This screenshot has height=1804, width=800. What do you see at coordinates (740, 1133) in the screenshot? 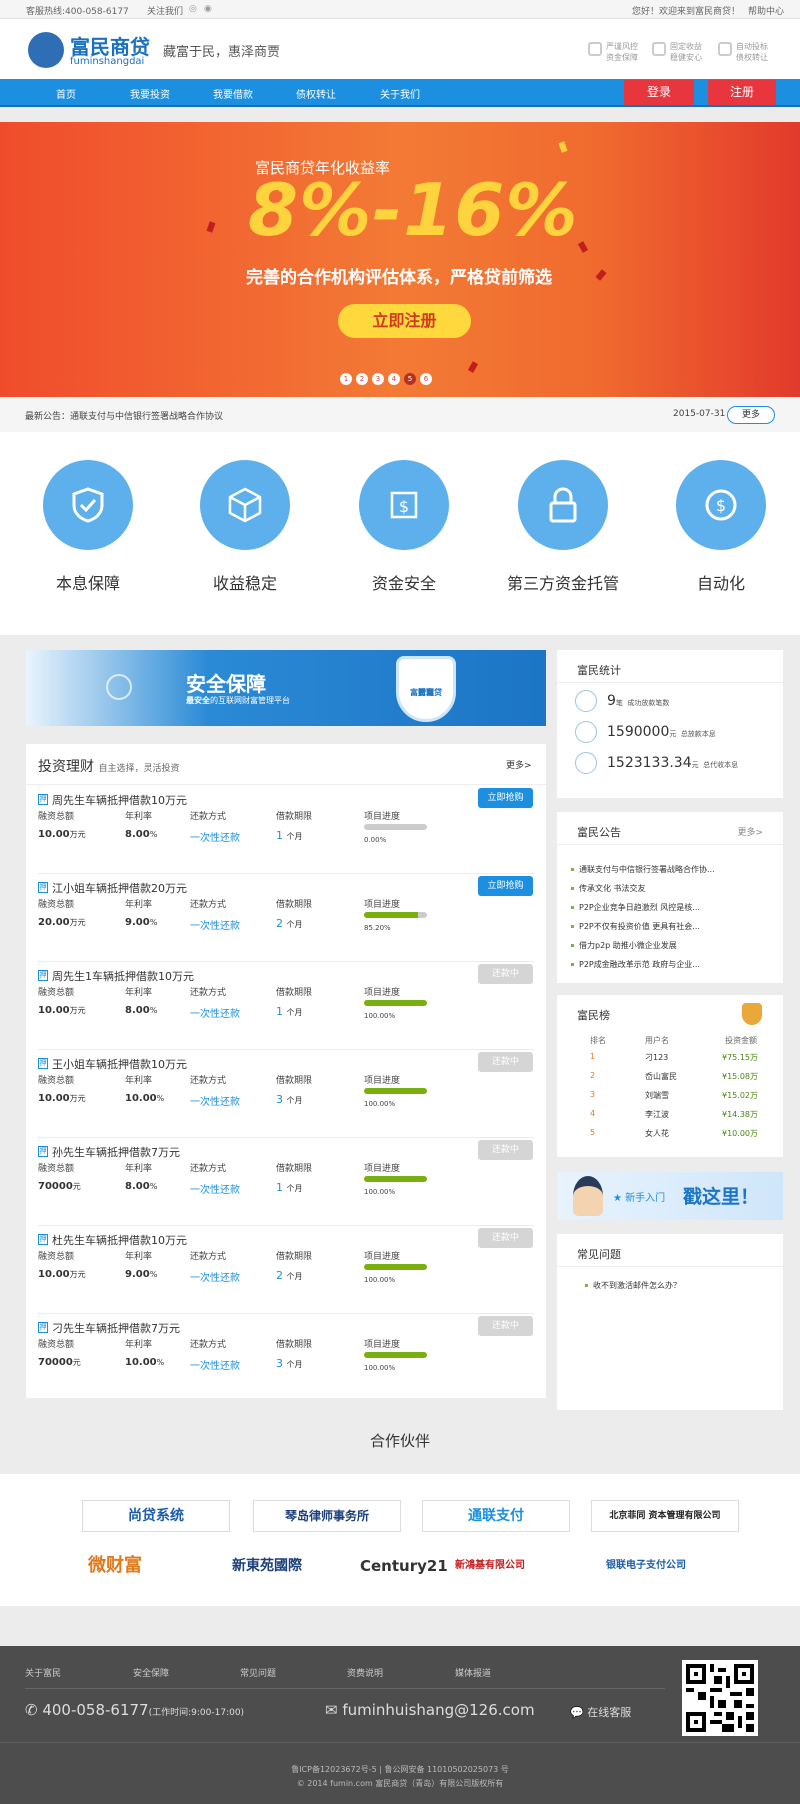
I see `ranking-amount: ¥10.00万` at bounding box center [740, 1133].